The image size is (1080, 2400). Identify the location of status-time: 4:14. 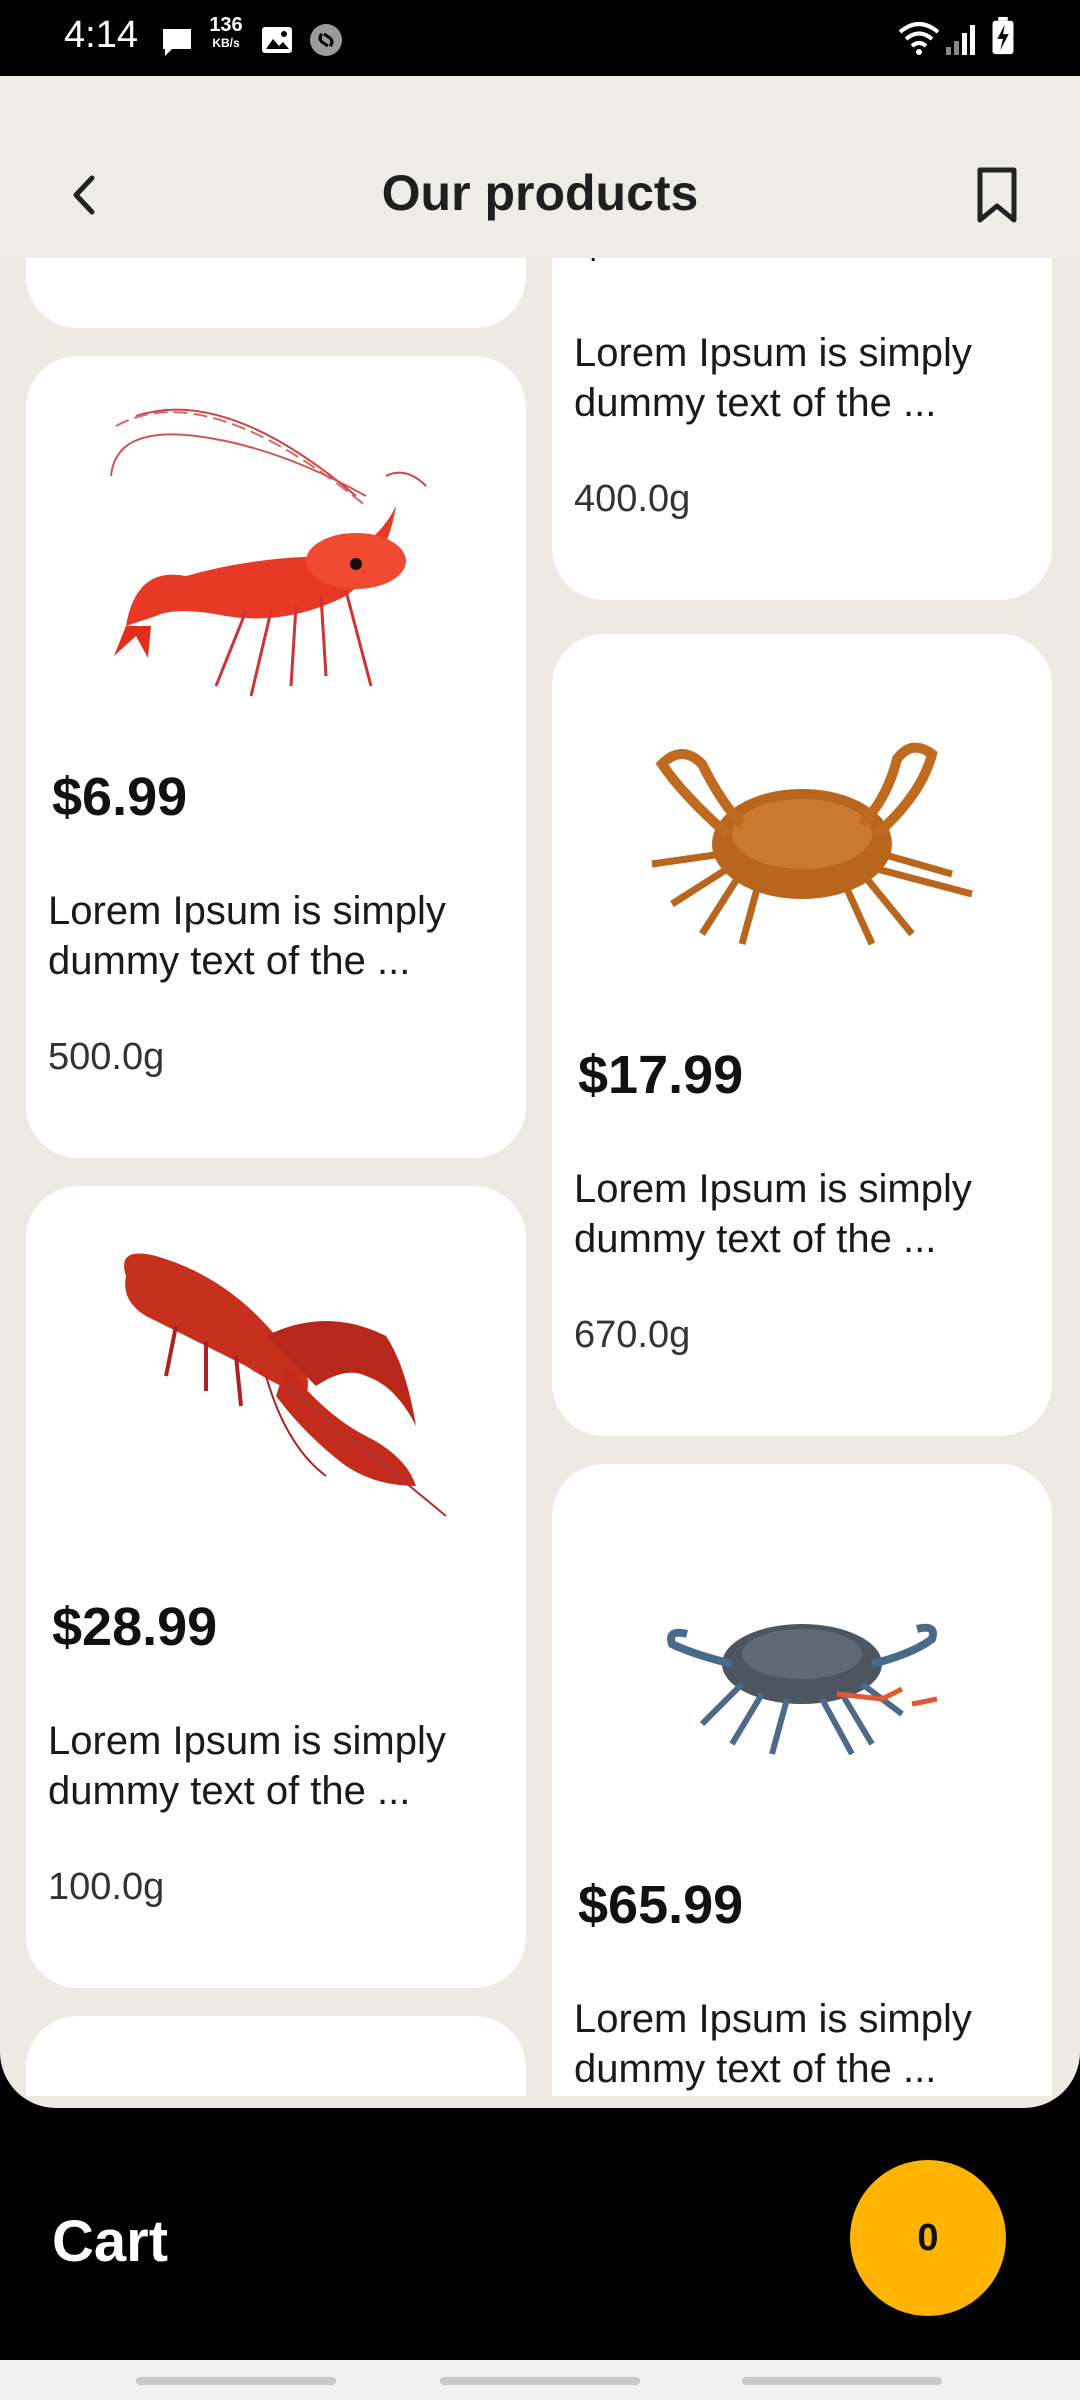
(101, 35).